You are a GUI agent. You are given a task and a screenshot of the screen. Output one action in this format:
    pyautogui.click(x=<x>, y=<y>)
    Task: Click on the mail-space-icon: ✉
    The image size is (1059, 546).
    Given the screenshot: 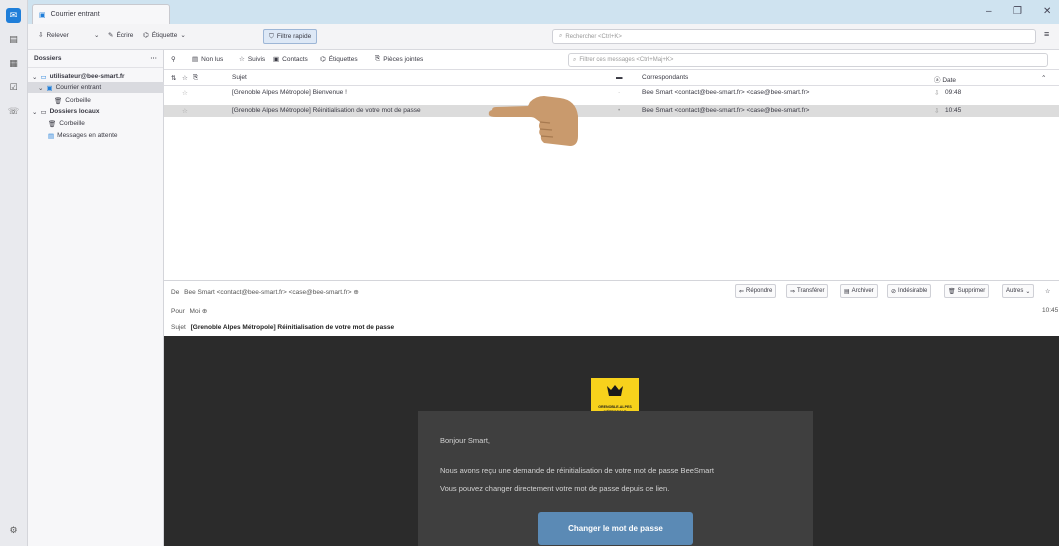 What is the action you would take?
    pyautogui.click(x=13, y=15)
    